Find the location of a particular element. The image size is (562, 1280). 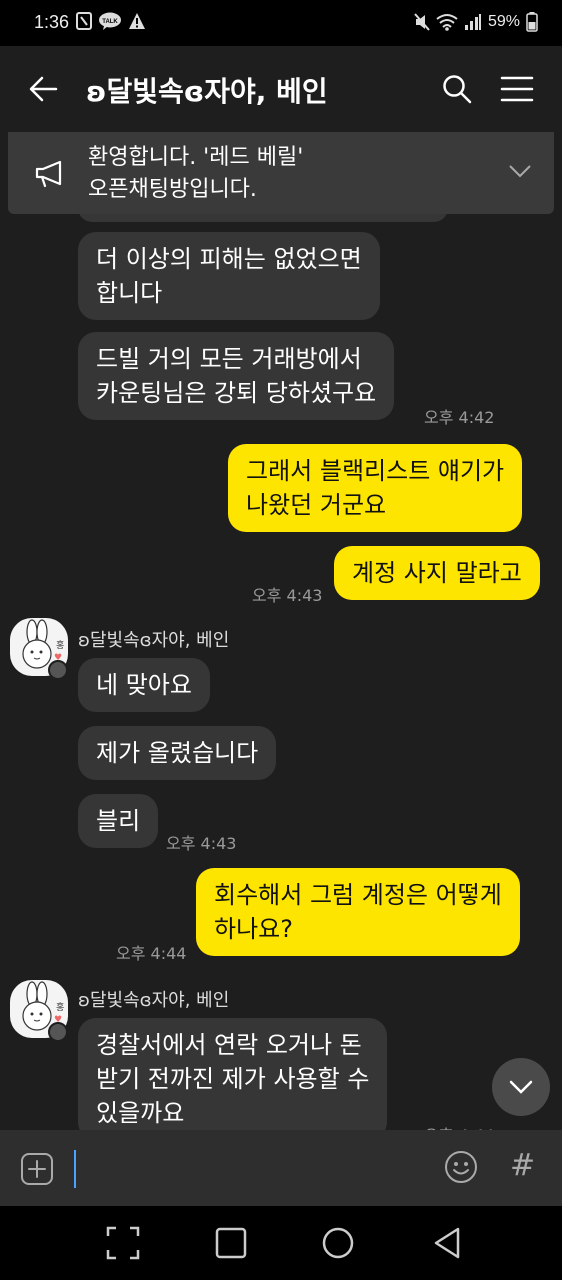

recent-apps-icon is located at coordinates (231, 1243).